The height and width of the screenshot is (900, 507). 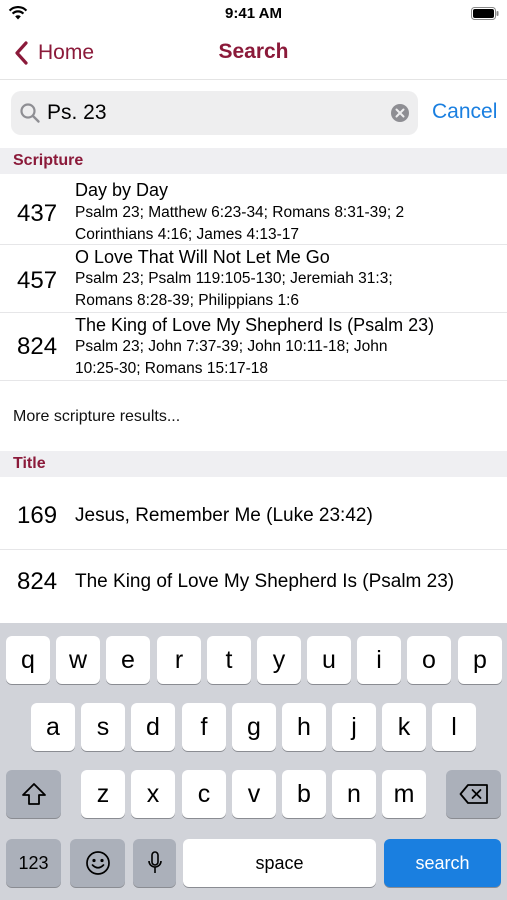 I want to click on battery-icon, so click(x=485, y=13).